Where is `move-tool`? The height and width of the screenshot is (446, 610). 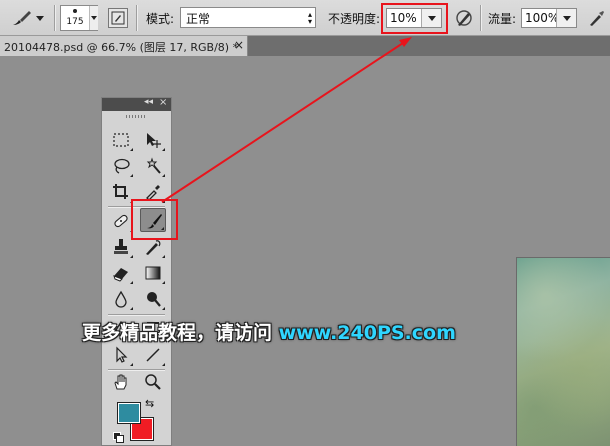
move-tool is located at coordinates (153, 140).